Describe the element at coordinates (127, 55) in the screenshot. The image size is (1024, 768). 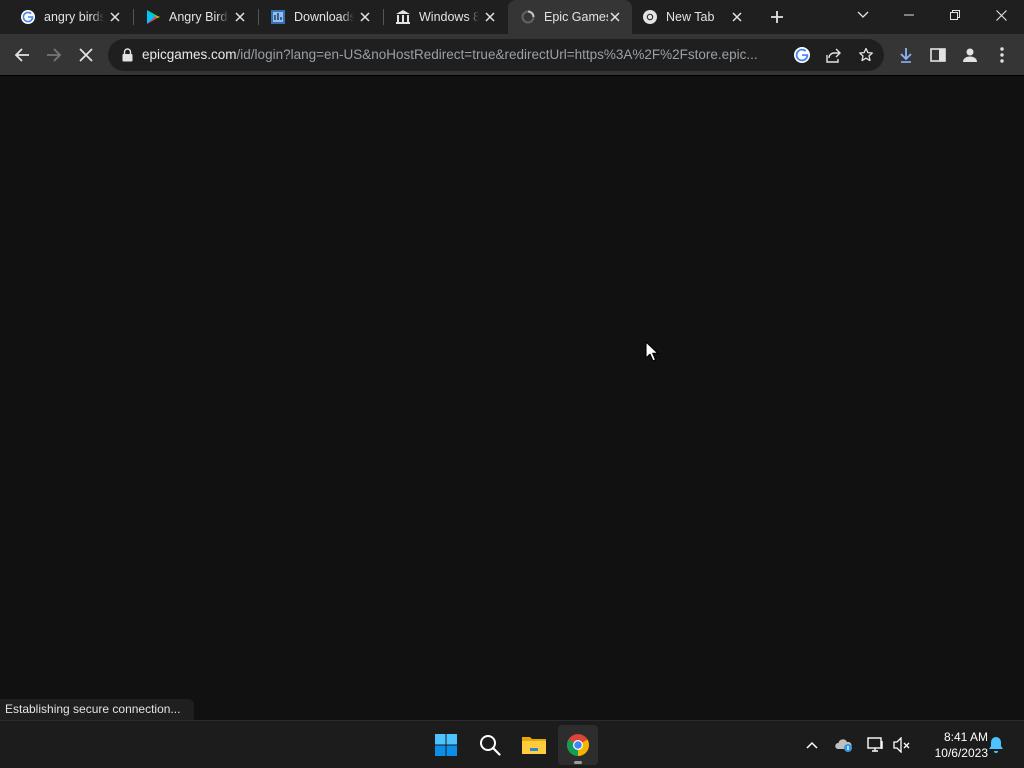
I see `lock-icon` at that location.